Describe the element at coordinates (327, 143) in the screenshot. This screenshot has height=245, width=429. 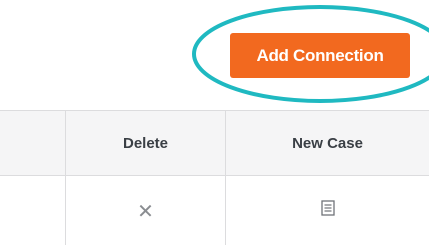
I see `column-header-new-case: New Case` at that location.